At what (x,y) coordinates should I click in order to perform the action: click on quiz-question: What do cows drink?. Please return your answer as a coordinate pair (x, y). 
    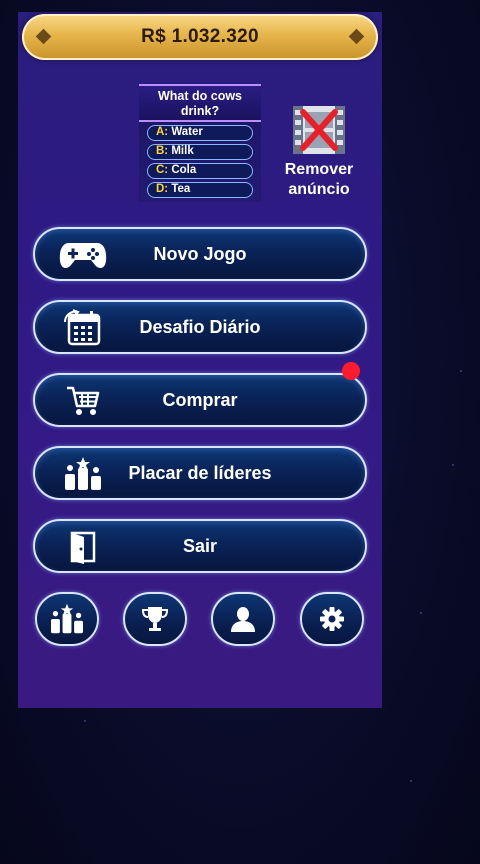
    Looking at the image, I should click on (200, 103).